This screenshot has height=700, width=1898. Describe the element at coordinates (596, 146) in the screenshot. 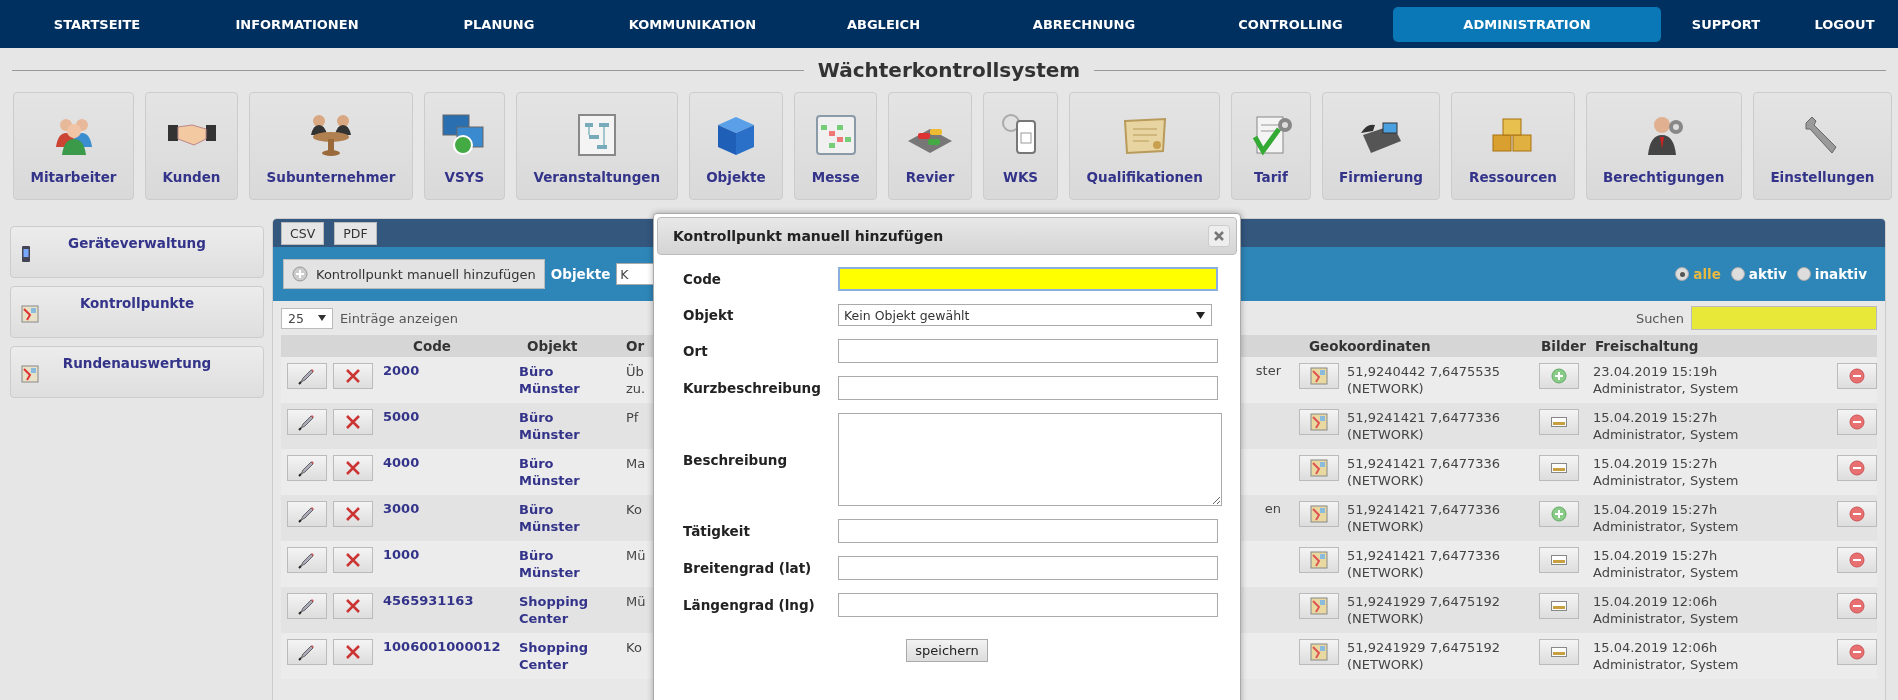

I see `module-tile: Veranstaltungen` at that location.